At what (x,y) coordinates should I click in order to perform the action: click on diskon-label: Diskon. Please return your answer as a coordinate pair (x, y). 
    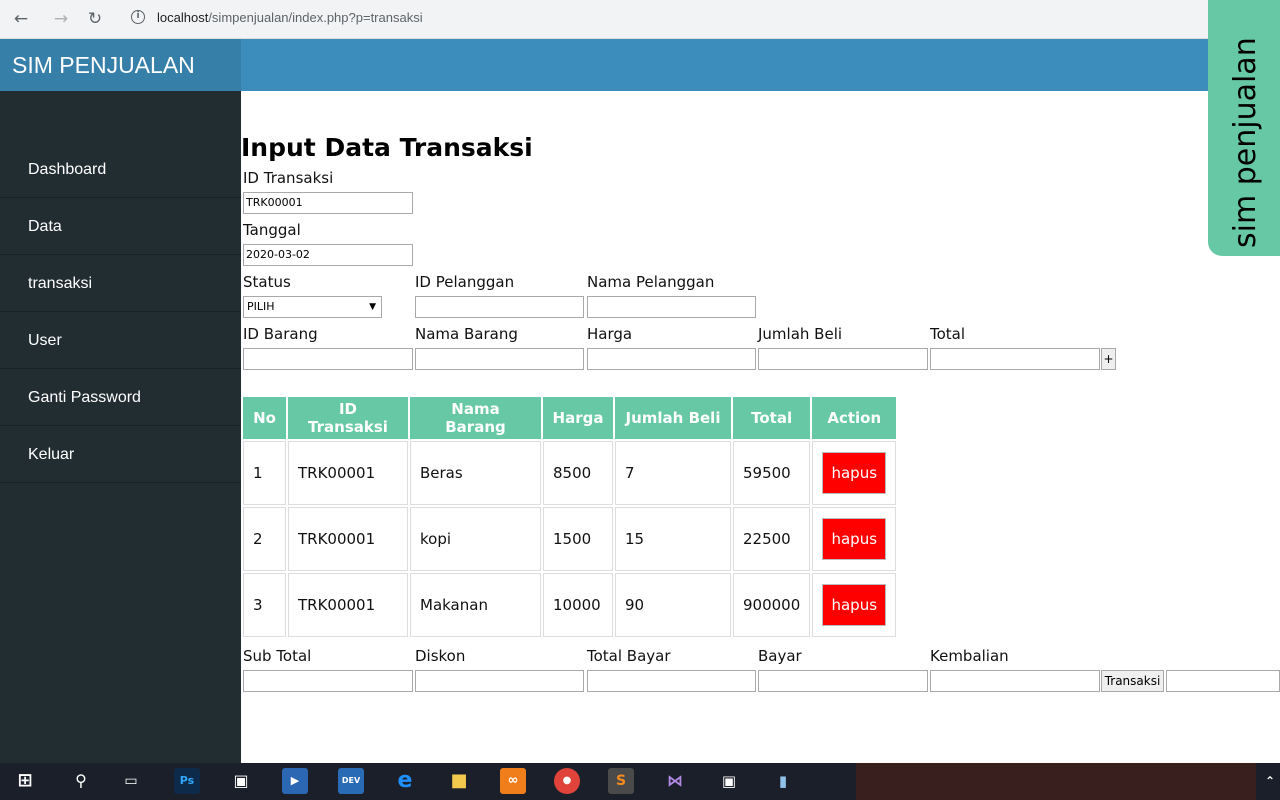
    Looking at the image, I should click on (440, 656).